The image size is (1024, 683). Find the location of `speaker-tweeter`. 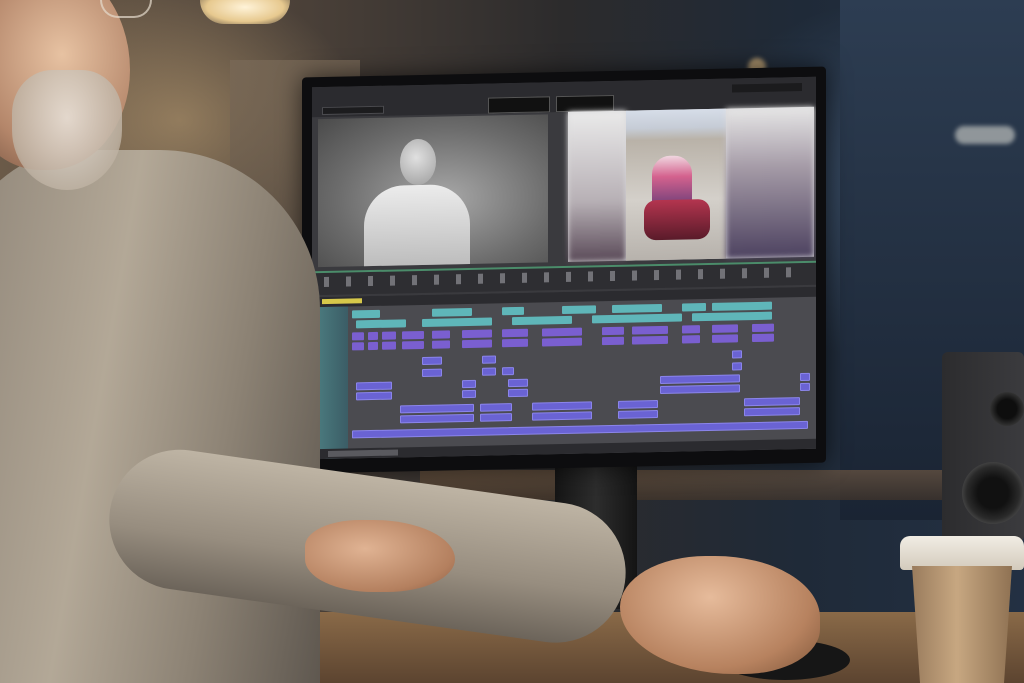

speaker-tweeter is located at coordinates (1007, 409).